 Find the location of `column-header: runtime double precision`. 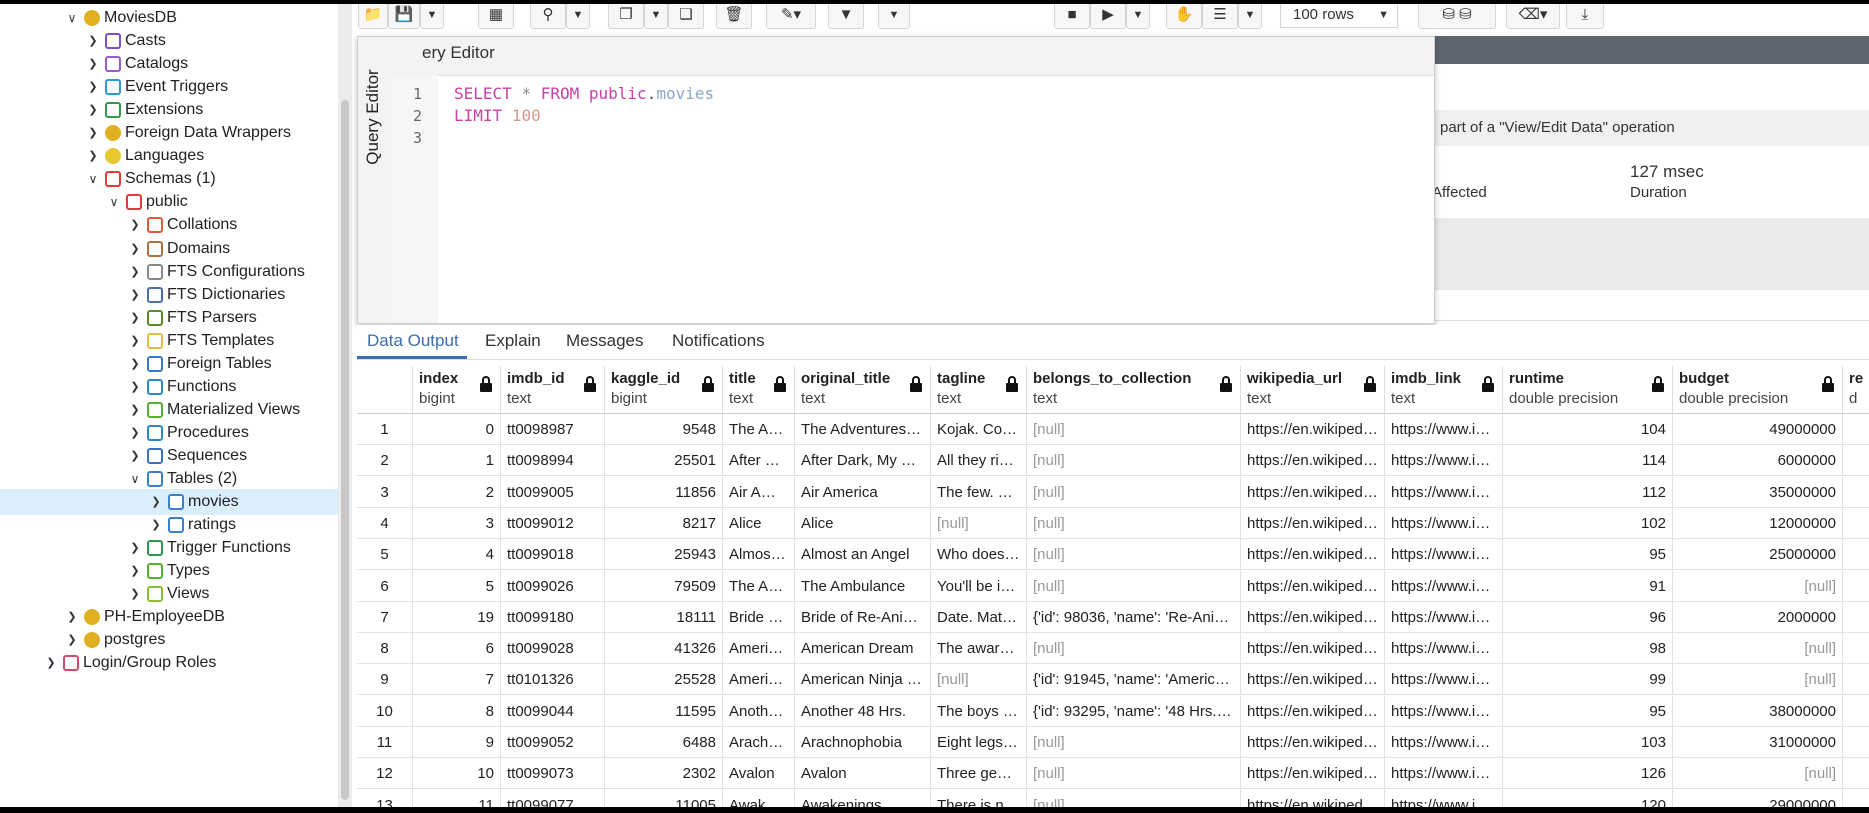

column-header: runtime double precision is located at coordinates (1588, 390).